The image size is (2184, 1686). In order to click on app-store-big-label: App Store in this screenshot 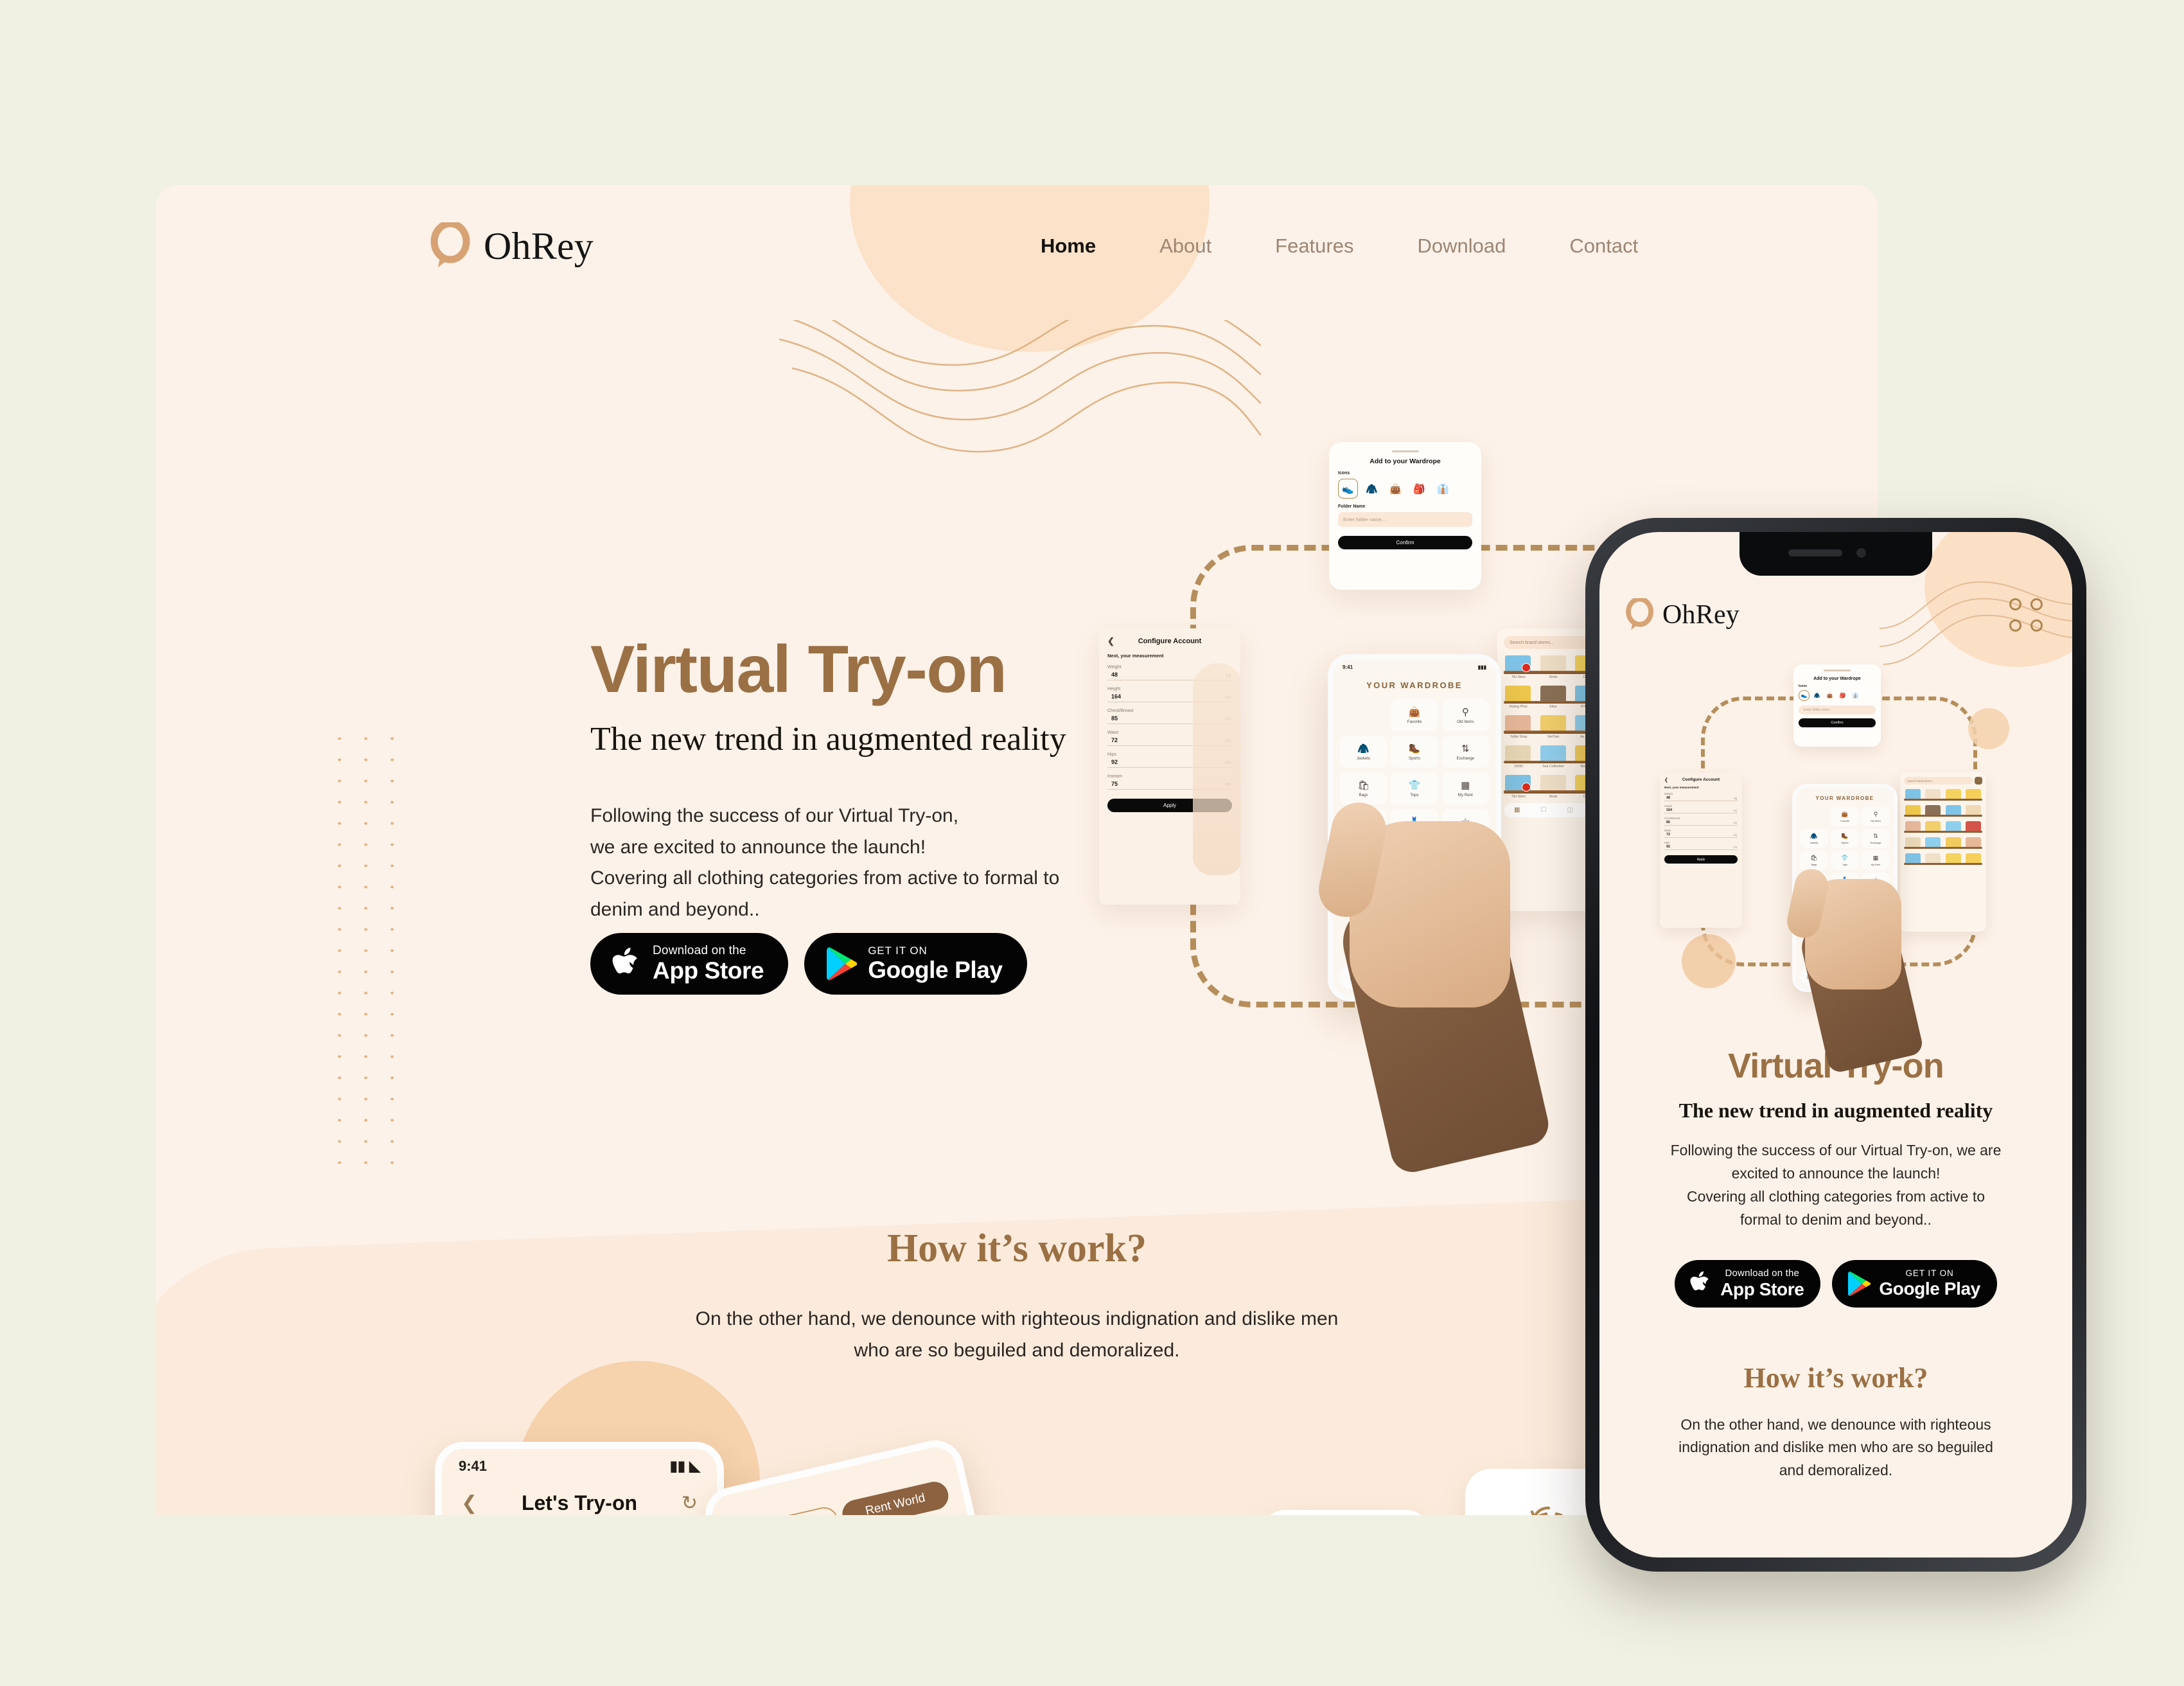, I will do `click(709, 971)`.